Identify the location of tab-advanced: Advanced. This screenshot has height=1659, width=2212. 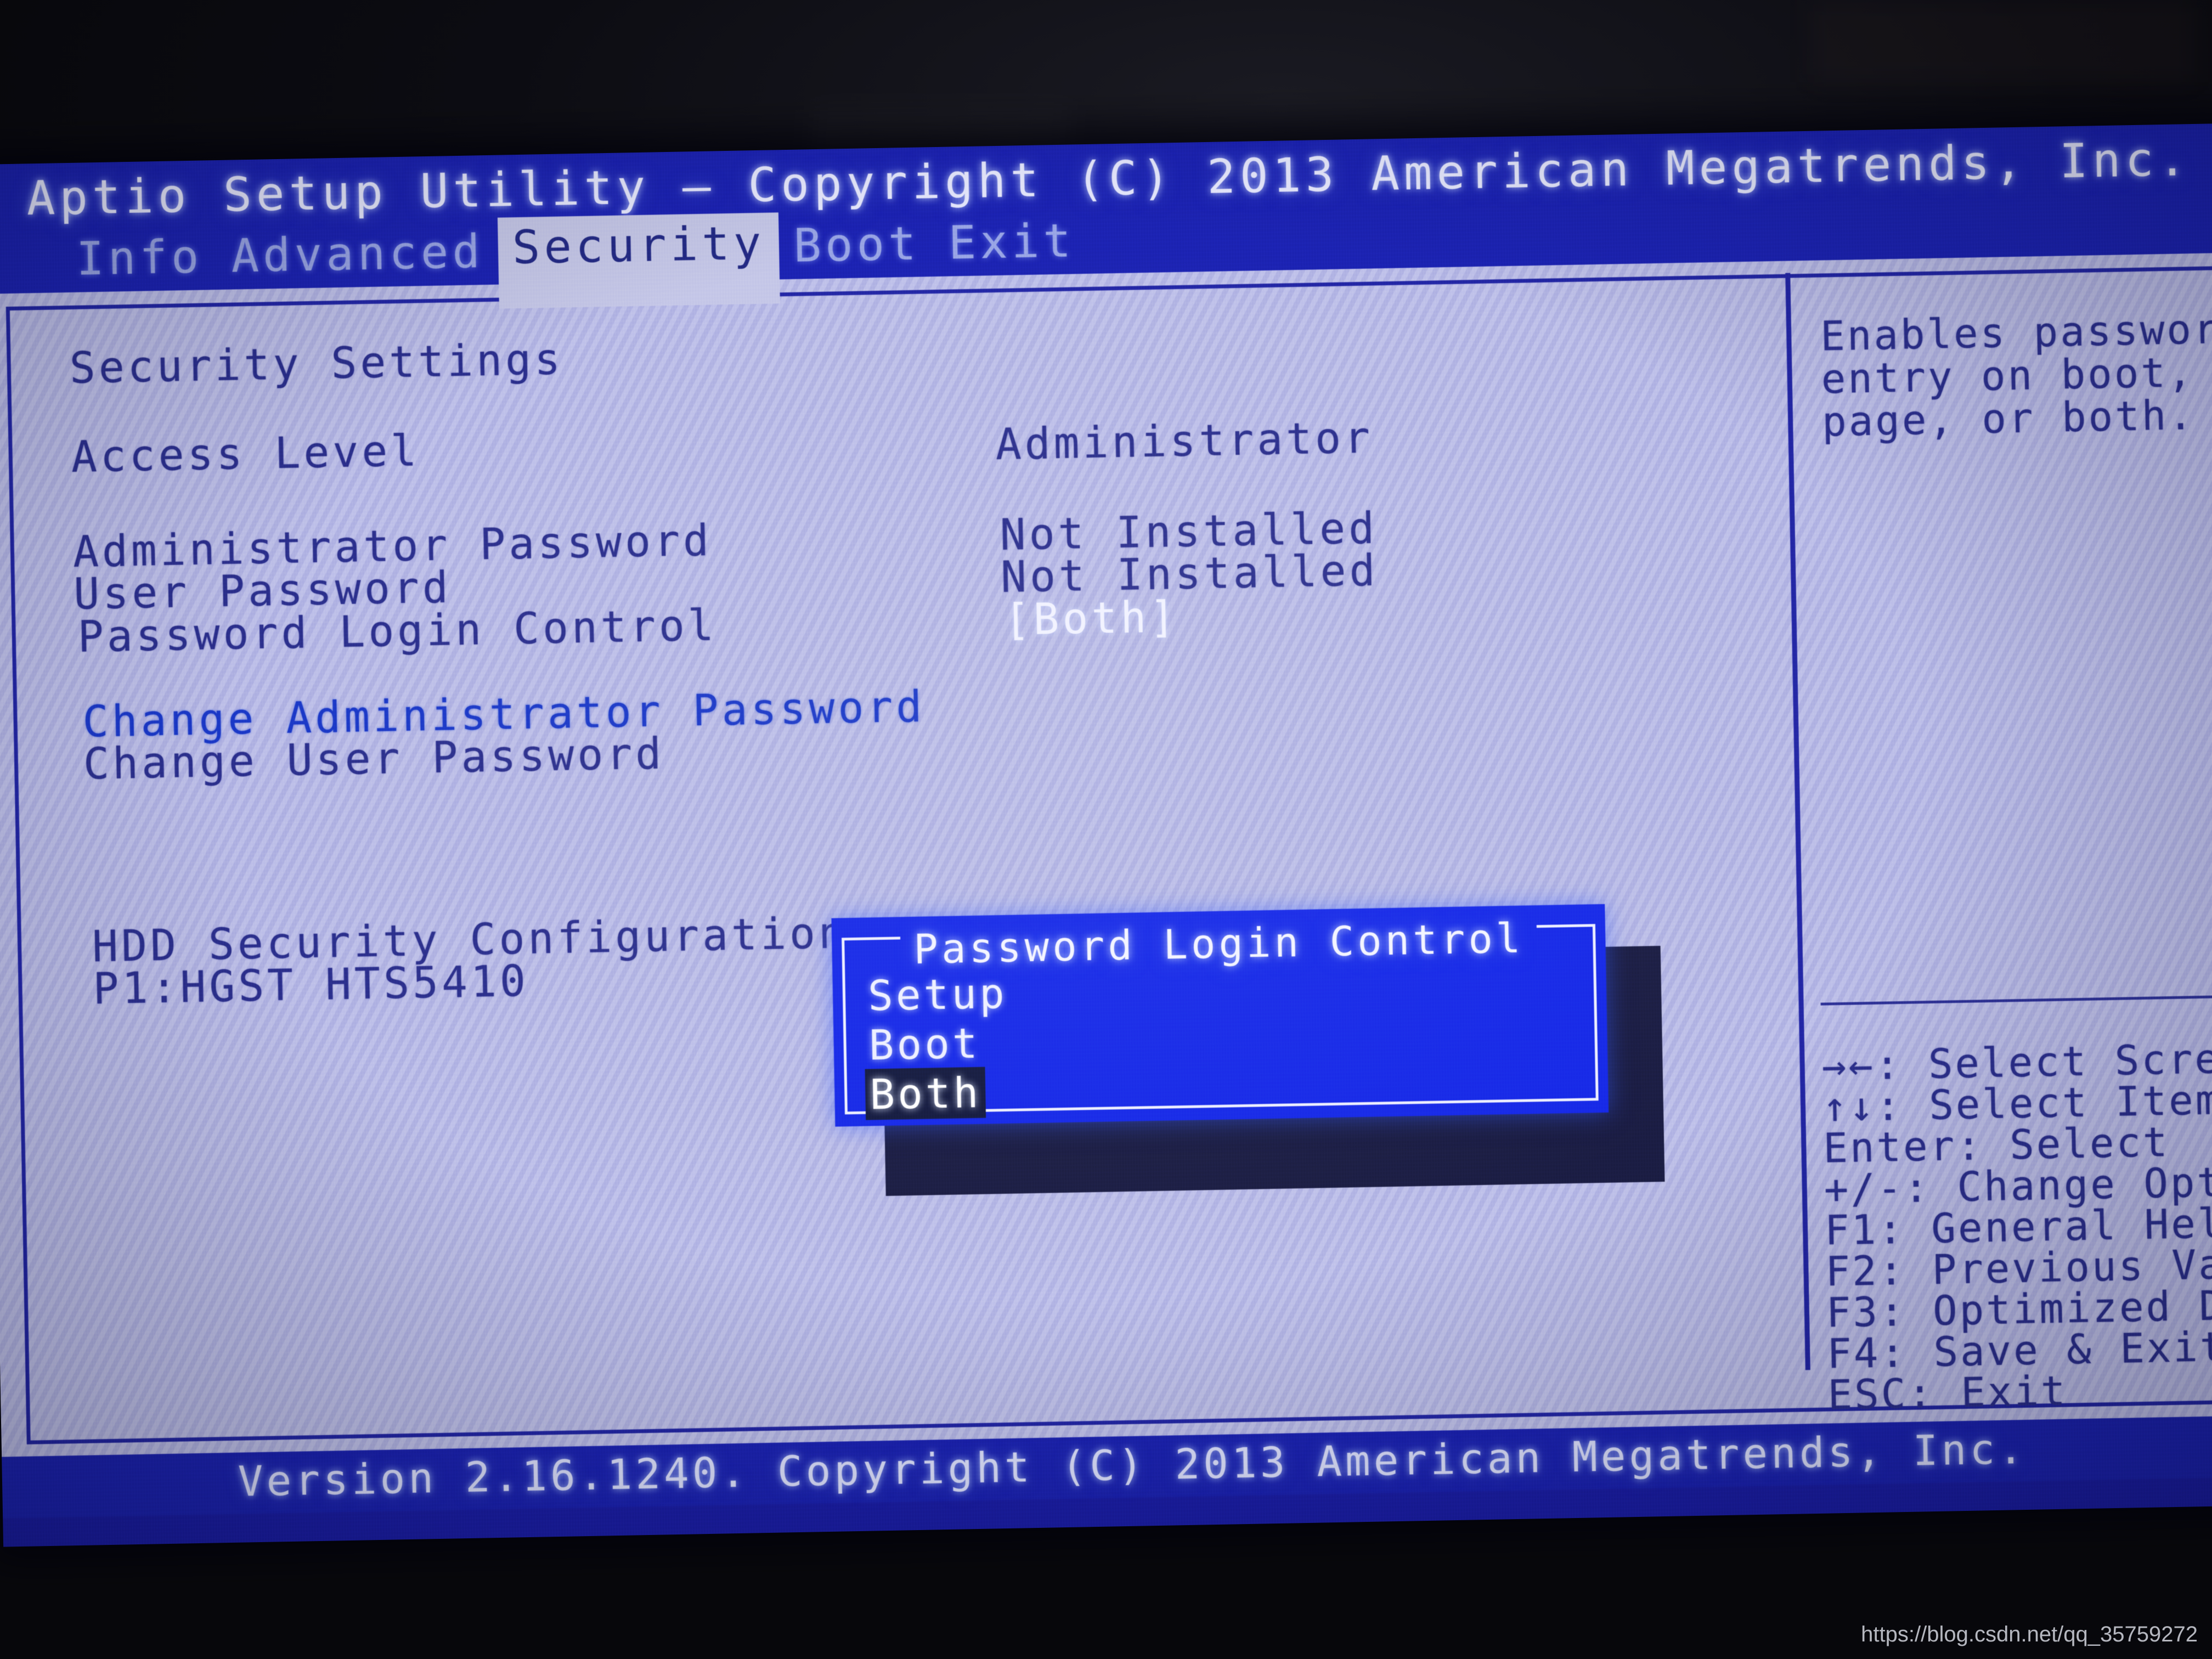
(357, 257).